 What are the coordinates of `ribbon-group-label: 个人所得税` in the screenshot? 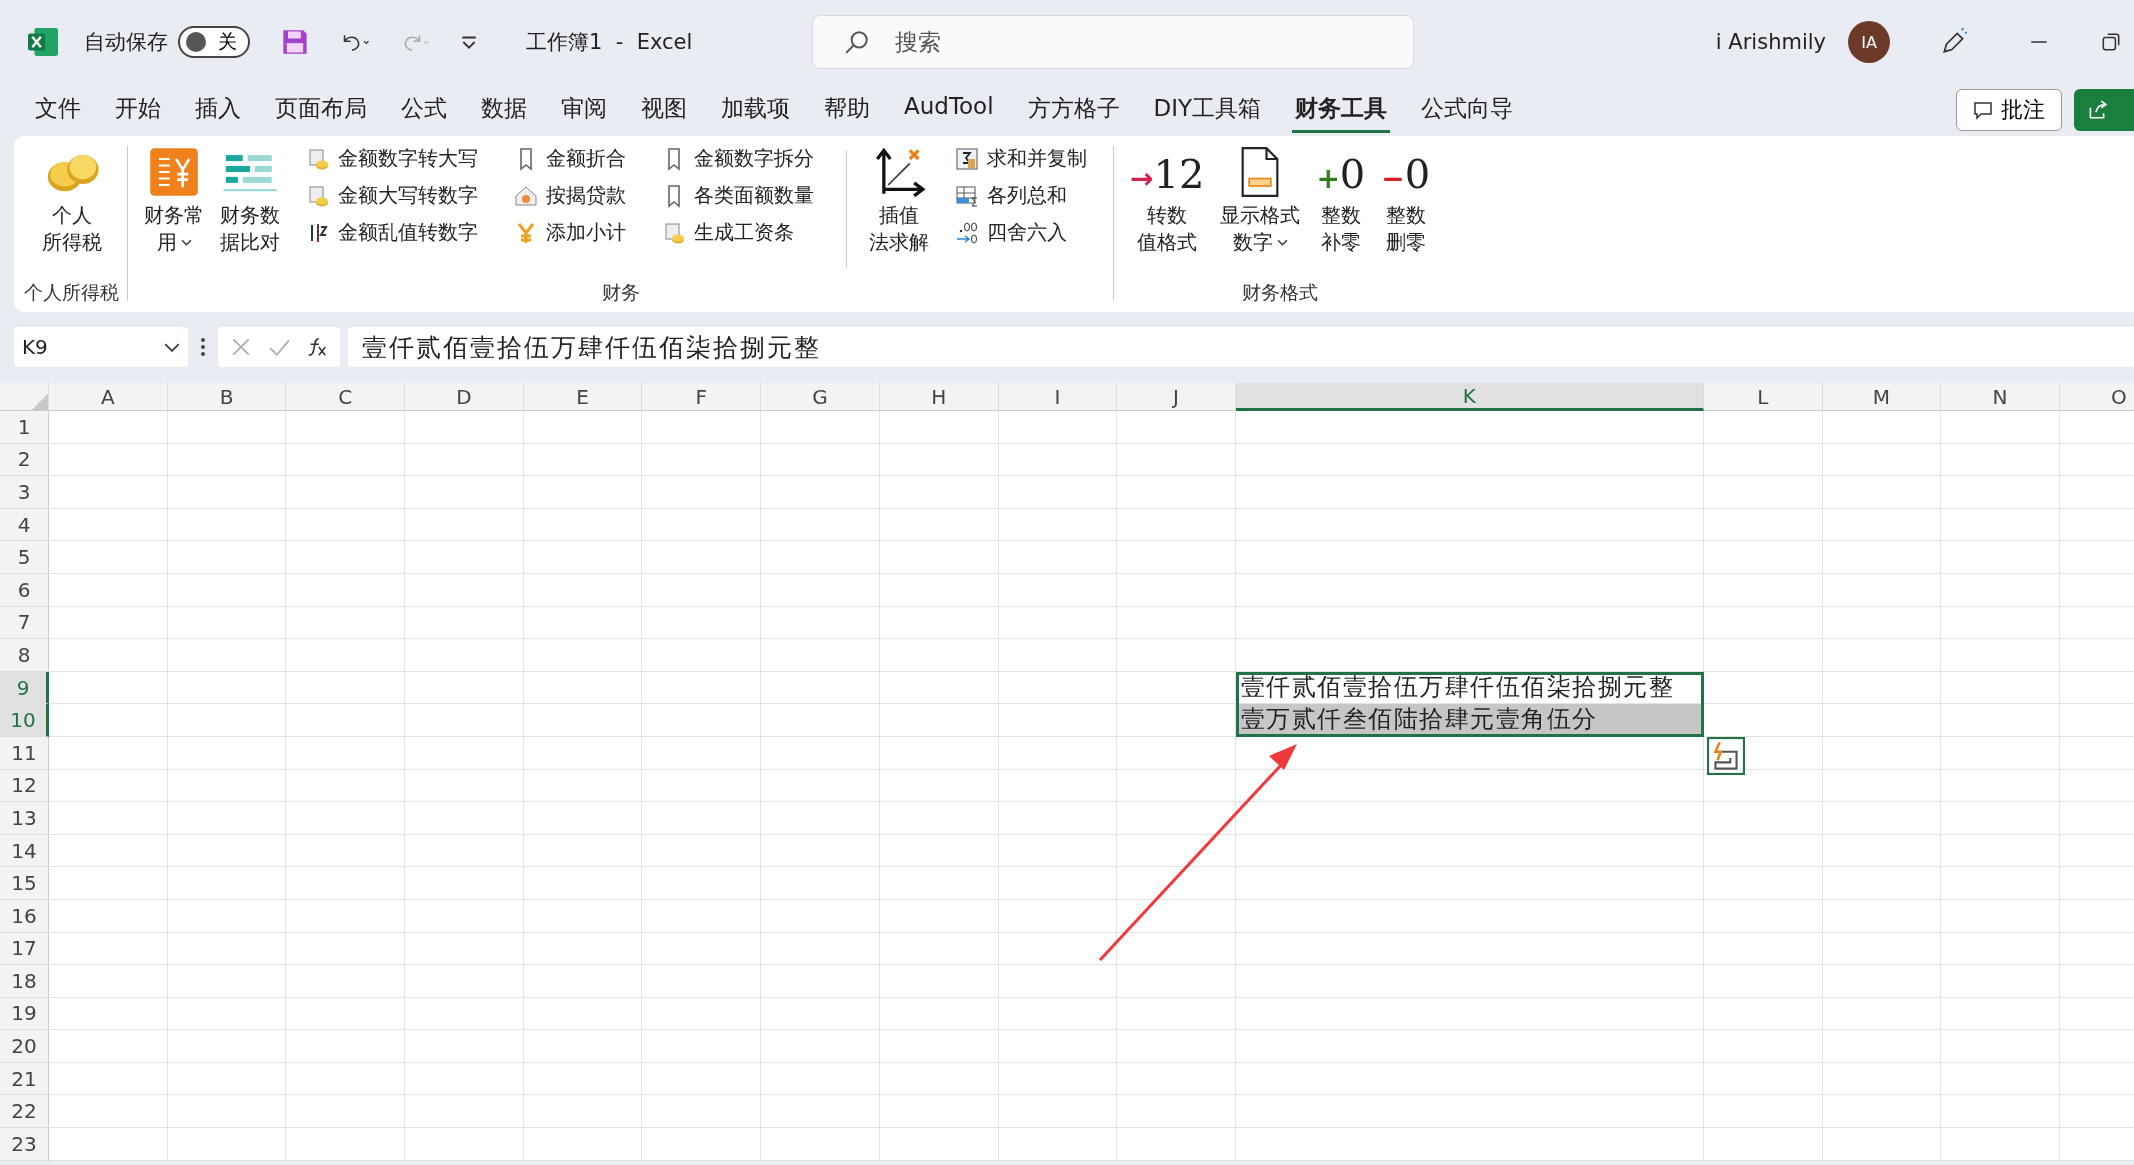 It's located at (71, 292).